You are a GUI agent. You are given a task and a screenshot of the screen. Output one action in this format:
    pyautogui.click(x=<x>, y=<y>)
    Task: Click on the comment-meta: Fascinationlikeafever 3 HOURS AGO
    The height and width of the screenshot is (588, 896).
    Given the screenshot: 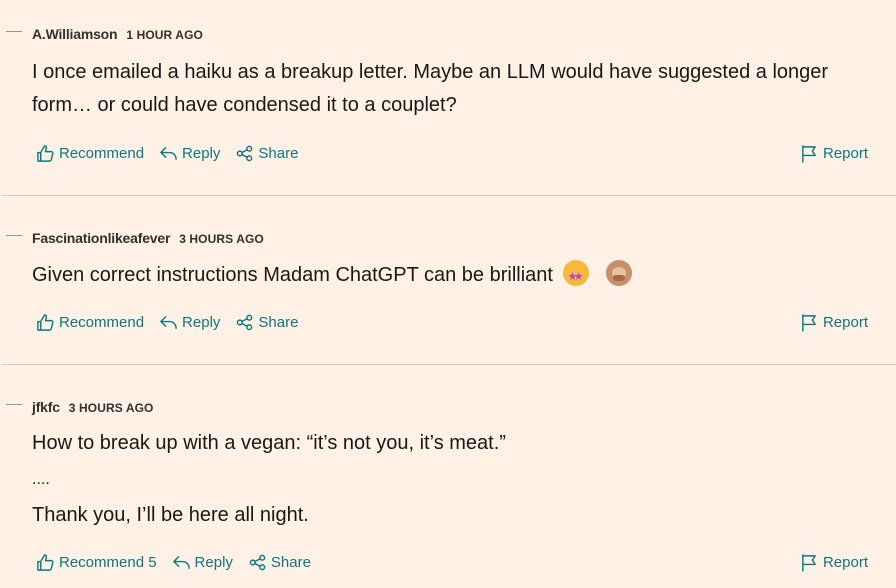 What is the action you would take?
    pyautogui.click(x=148, y=238)
    